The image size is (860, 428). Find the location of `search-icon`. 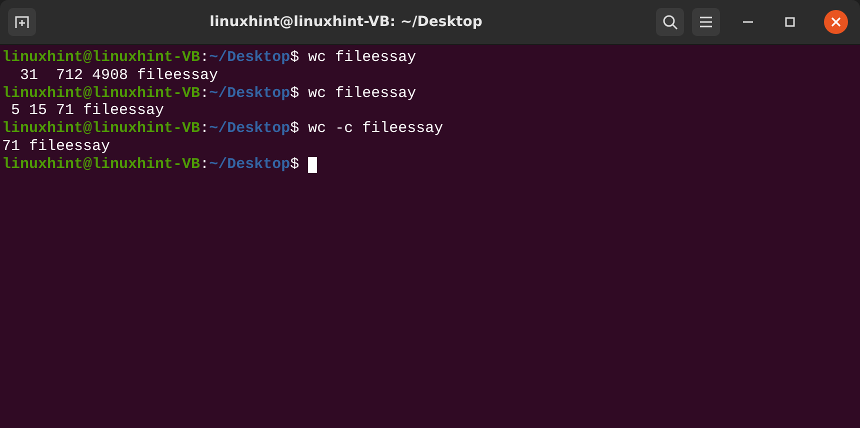

search-icon is located at coordinates (670, 22).